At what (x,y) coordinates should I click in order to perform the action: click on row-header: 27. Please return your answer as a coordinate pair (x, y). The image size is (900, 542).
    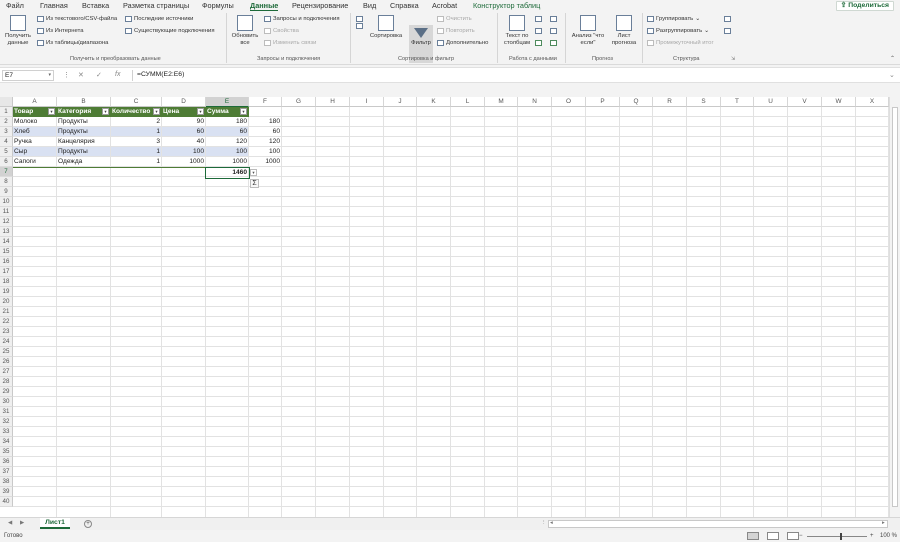
    Looking at the image, I should click on (6, 372).